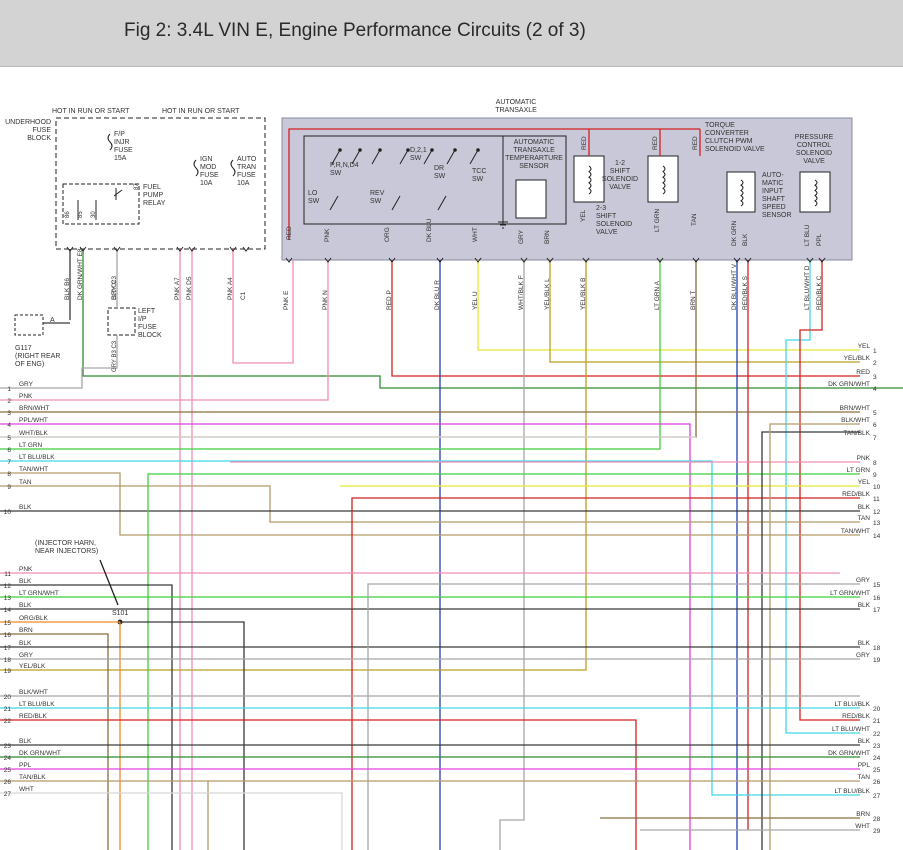 The image size is (903, 850). What do you see at coordinates (534, 166) in the screenshot?
I see `temp-sensor-label: SENSOR` at bounding box center [534, 166].